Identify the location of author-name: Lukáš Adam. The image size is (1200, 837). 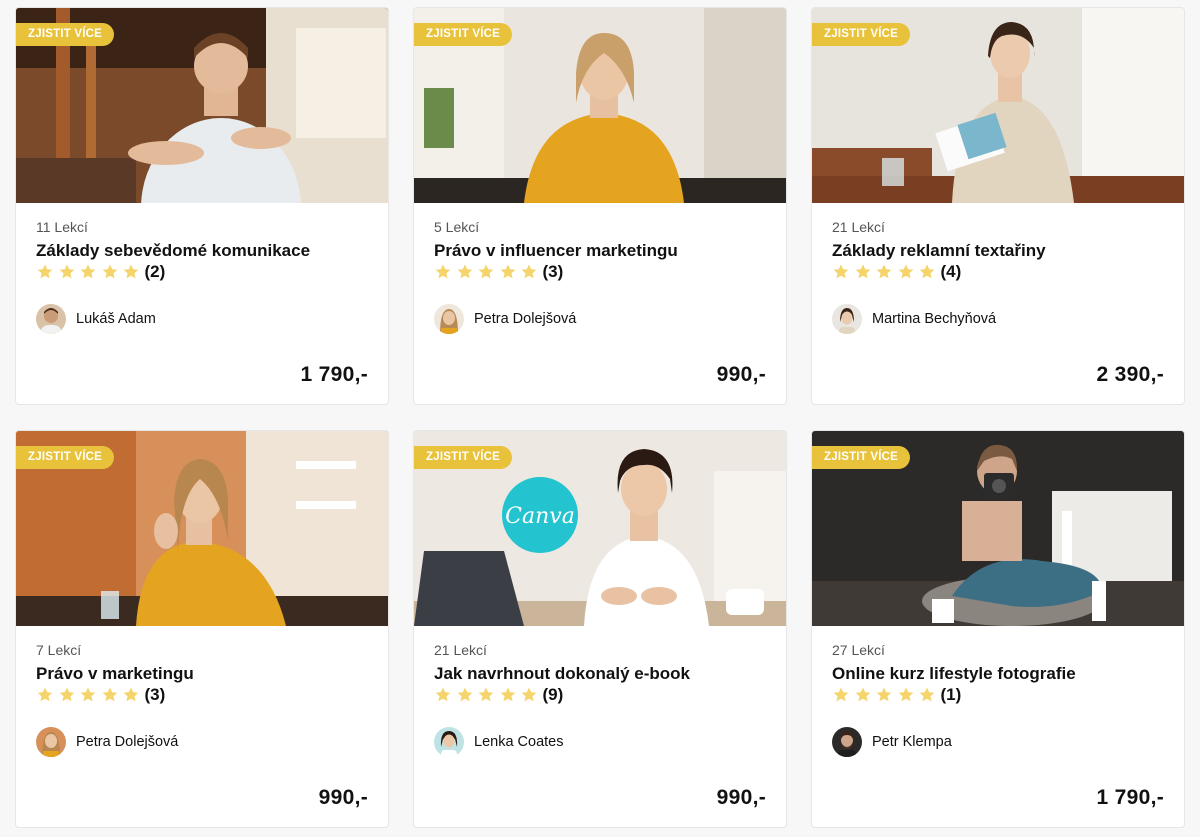
(116, 319).